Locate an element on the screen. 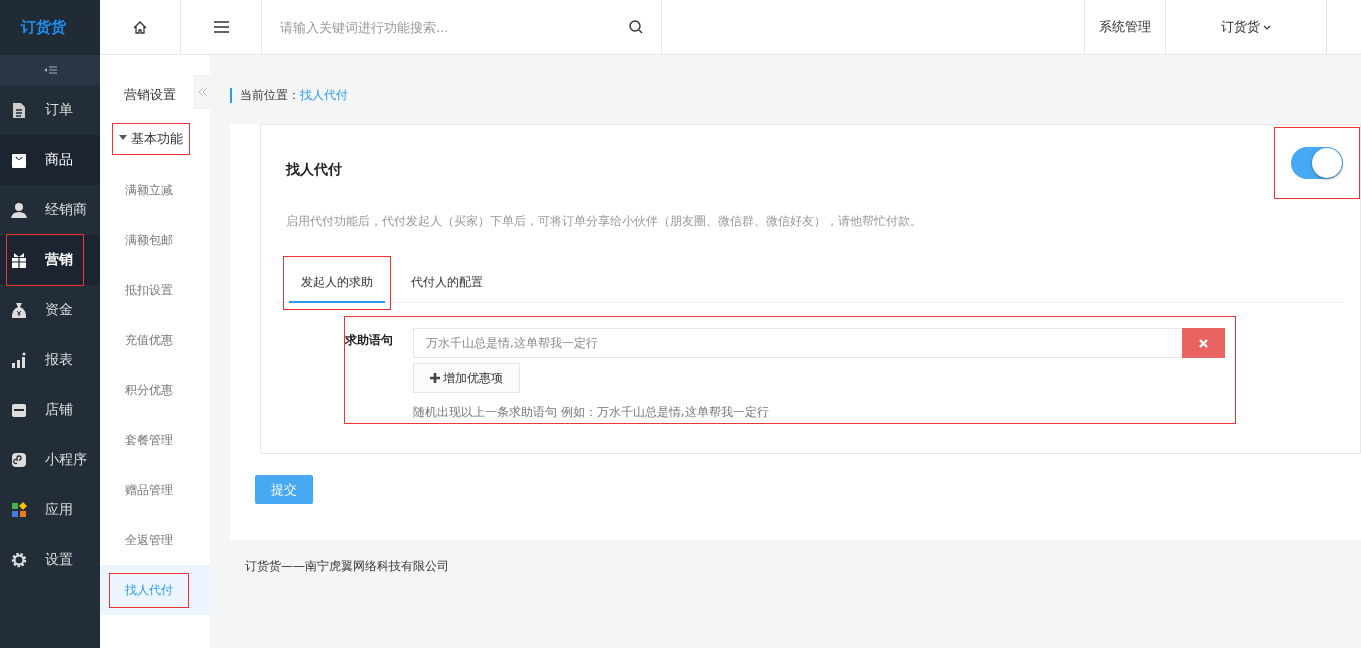  submenu-item: 抵扣设置 is located at coordinates (155, 290).